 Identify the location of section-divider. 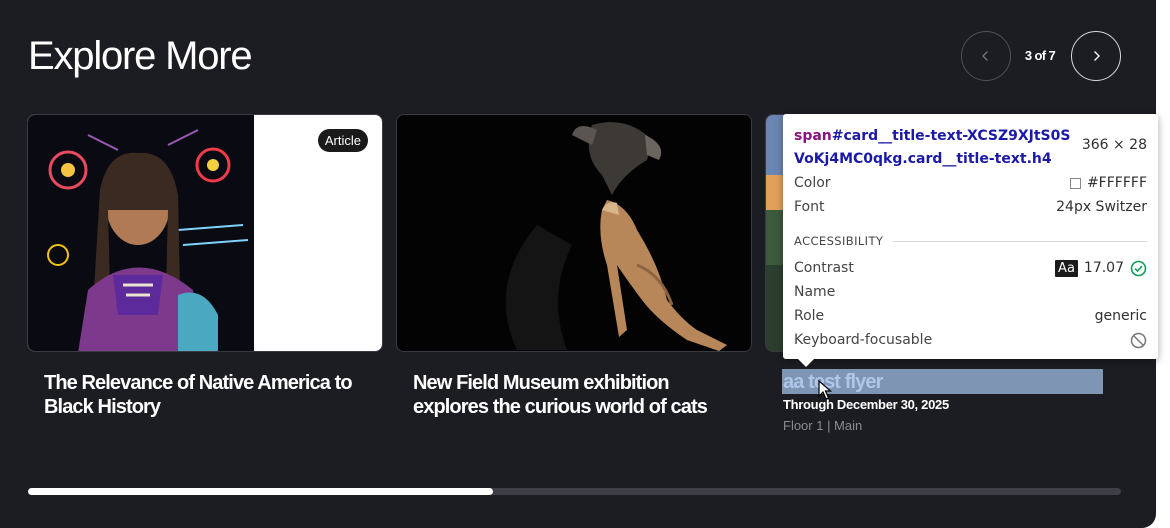
(1020, 241).